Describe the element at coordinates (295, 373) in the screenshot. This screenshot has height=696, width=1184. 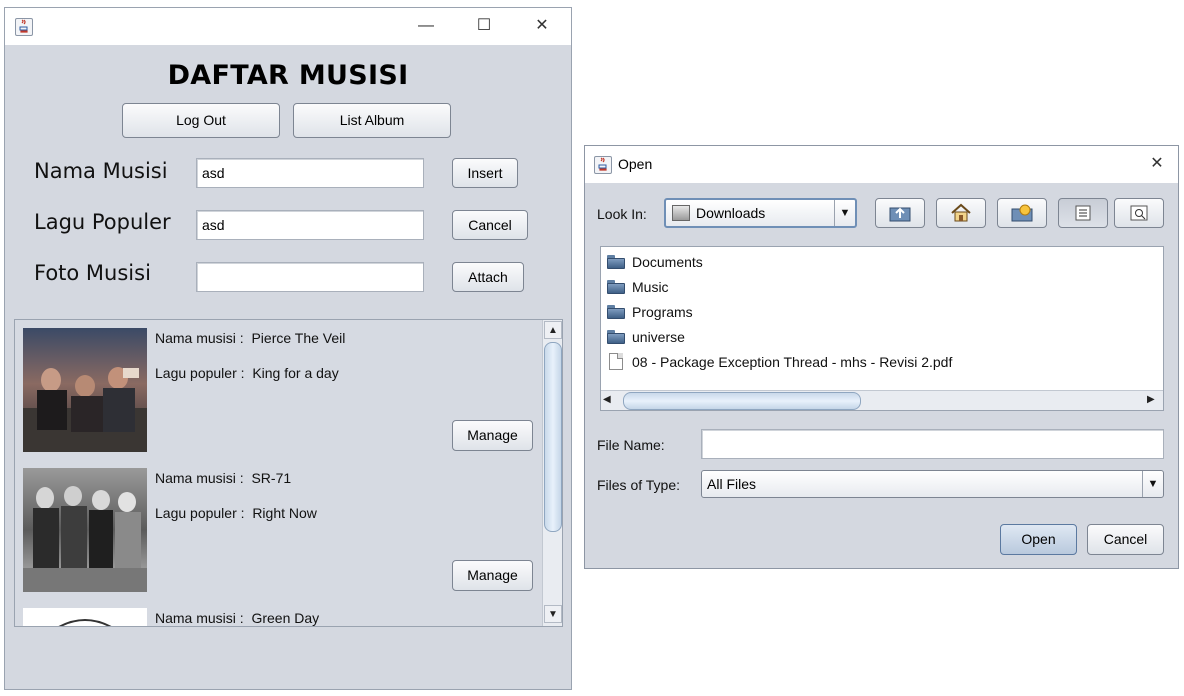
I see `musician-song: King for a day` at that location.